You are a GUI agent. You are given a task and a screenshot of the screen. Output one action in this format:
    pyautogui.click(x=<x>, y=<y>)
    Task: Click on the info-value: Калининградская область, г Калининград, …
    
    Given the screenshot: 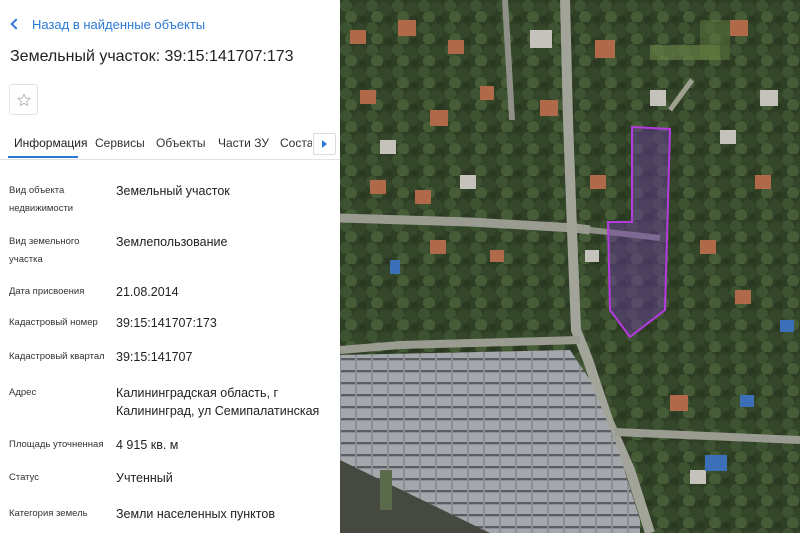 What is the action you would take?
    pyautogui.click(x=218, y=402)
    